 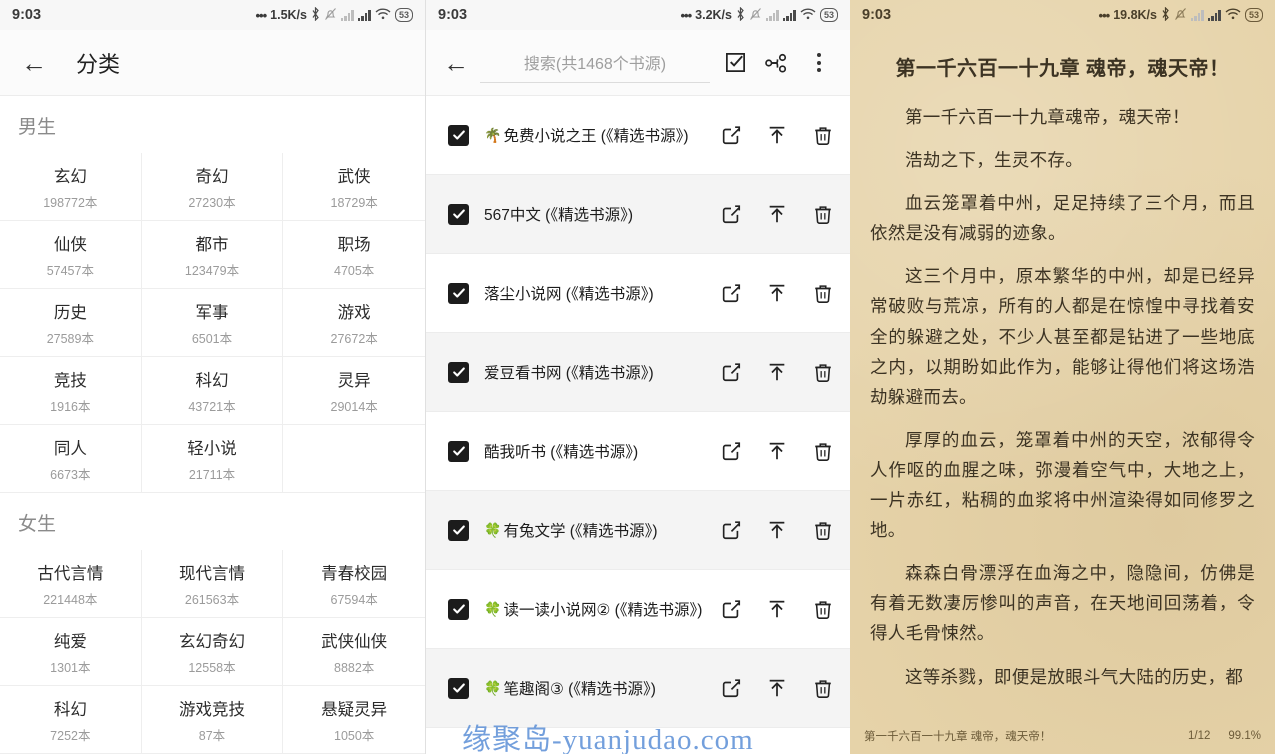 I want to click on source-label: 🍀 读一读小说网② (《精选书源》), so click(x=593, y=609).